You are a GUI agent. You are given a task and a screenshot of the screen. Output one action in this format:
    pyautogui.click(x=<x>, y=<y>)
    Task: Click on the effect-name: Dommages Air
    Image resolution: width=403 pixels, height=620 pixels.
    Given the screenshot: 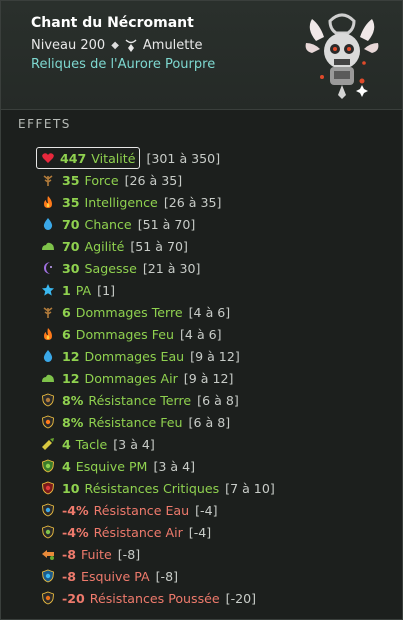 What is the action you would take?
    pyautogui.click(x=131, y=378)
    